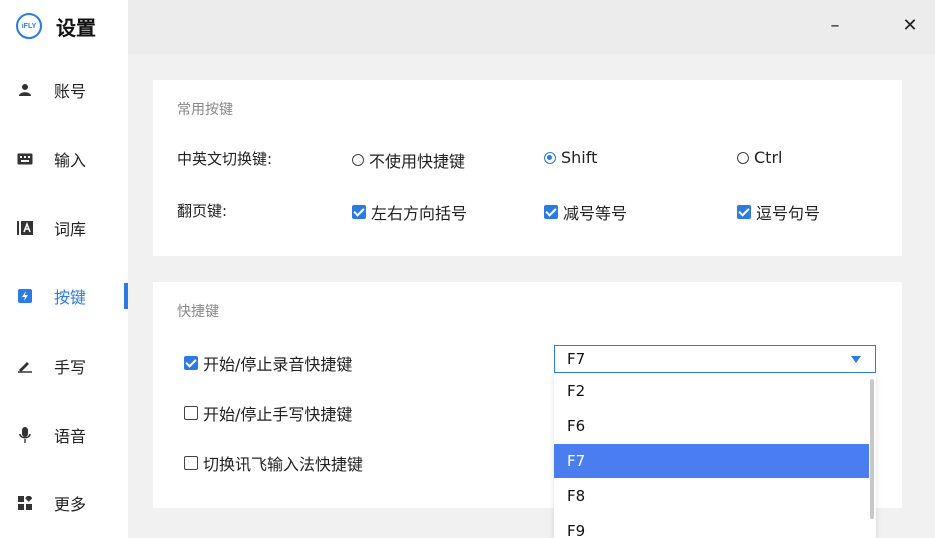 Image resolution: width=935 pixels, height=538 pixels. What do you see at coordinates (576, 359) in the screenshot?
I see `select-value: F7` at bounding box center [576, 359].